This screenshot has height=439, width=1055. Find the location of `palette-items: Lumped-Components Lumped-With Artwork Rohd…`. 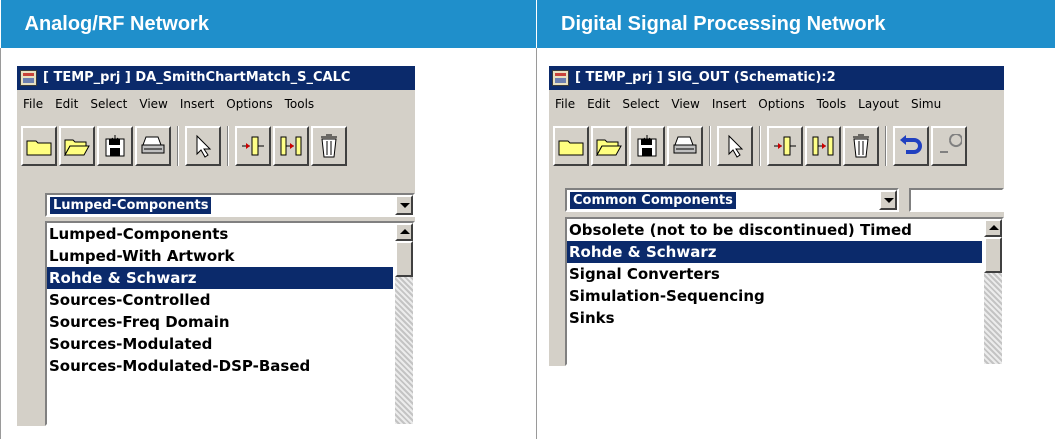

palette-items: Lumped-Components Lumped-With Artwork Rohd… is located at coordinates (220, 300).